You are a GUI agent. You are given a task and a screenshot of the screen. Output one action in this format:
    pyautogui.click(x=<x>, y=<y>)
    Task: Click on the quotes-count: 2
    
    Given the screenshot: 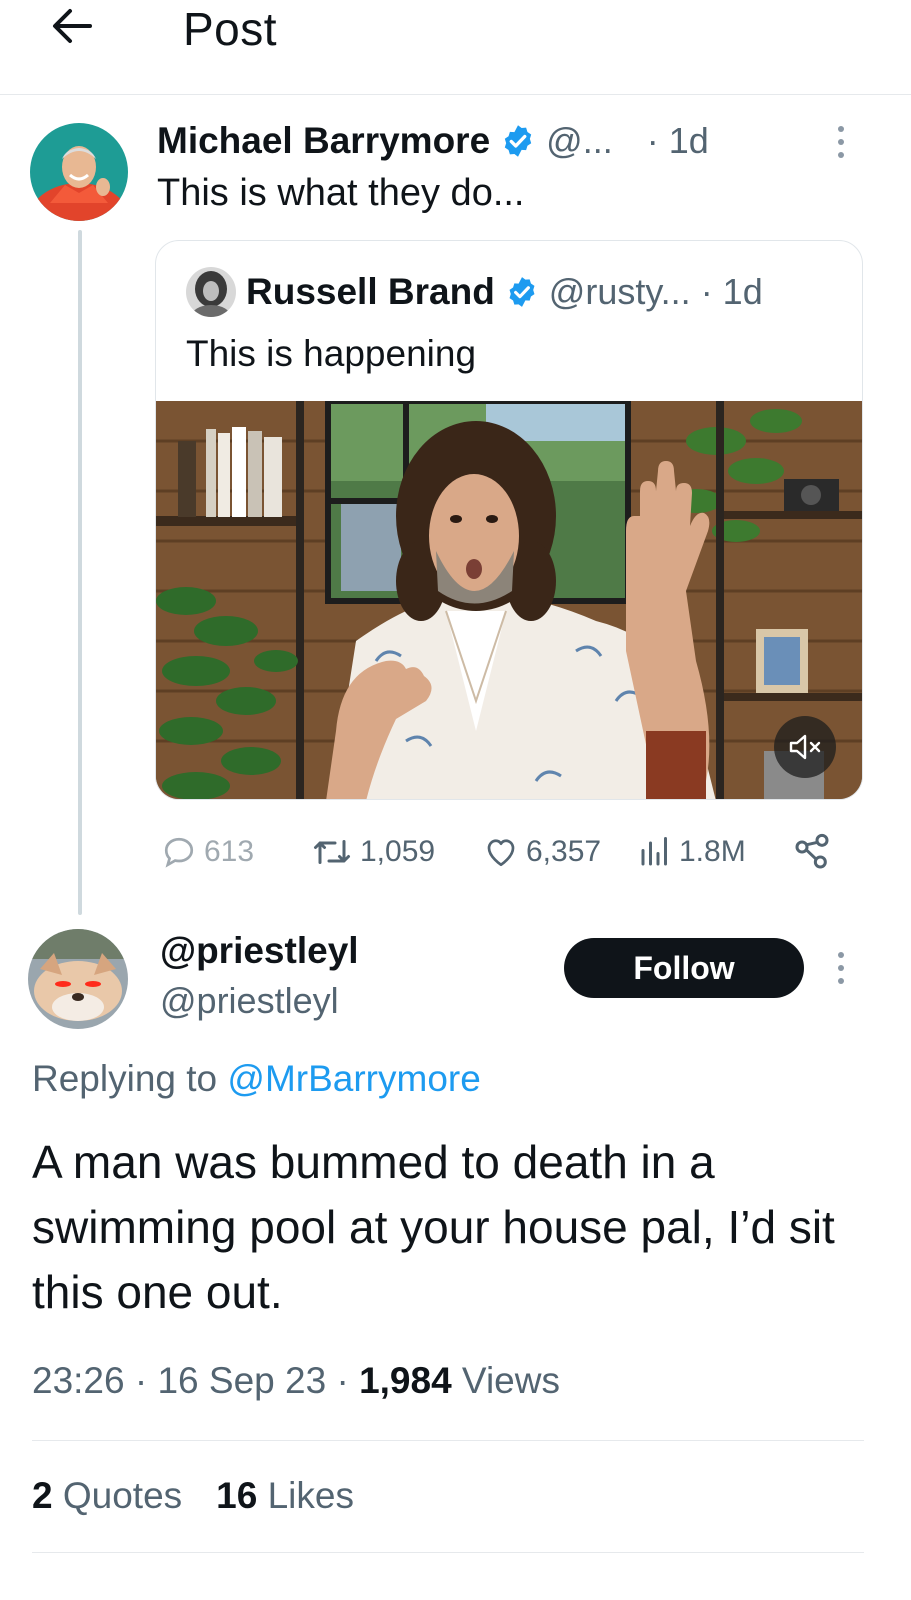 What is the action you would take?
    pyautogui.click(x=42, y=1495)
    